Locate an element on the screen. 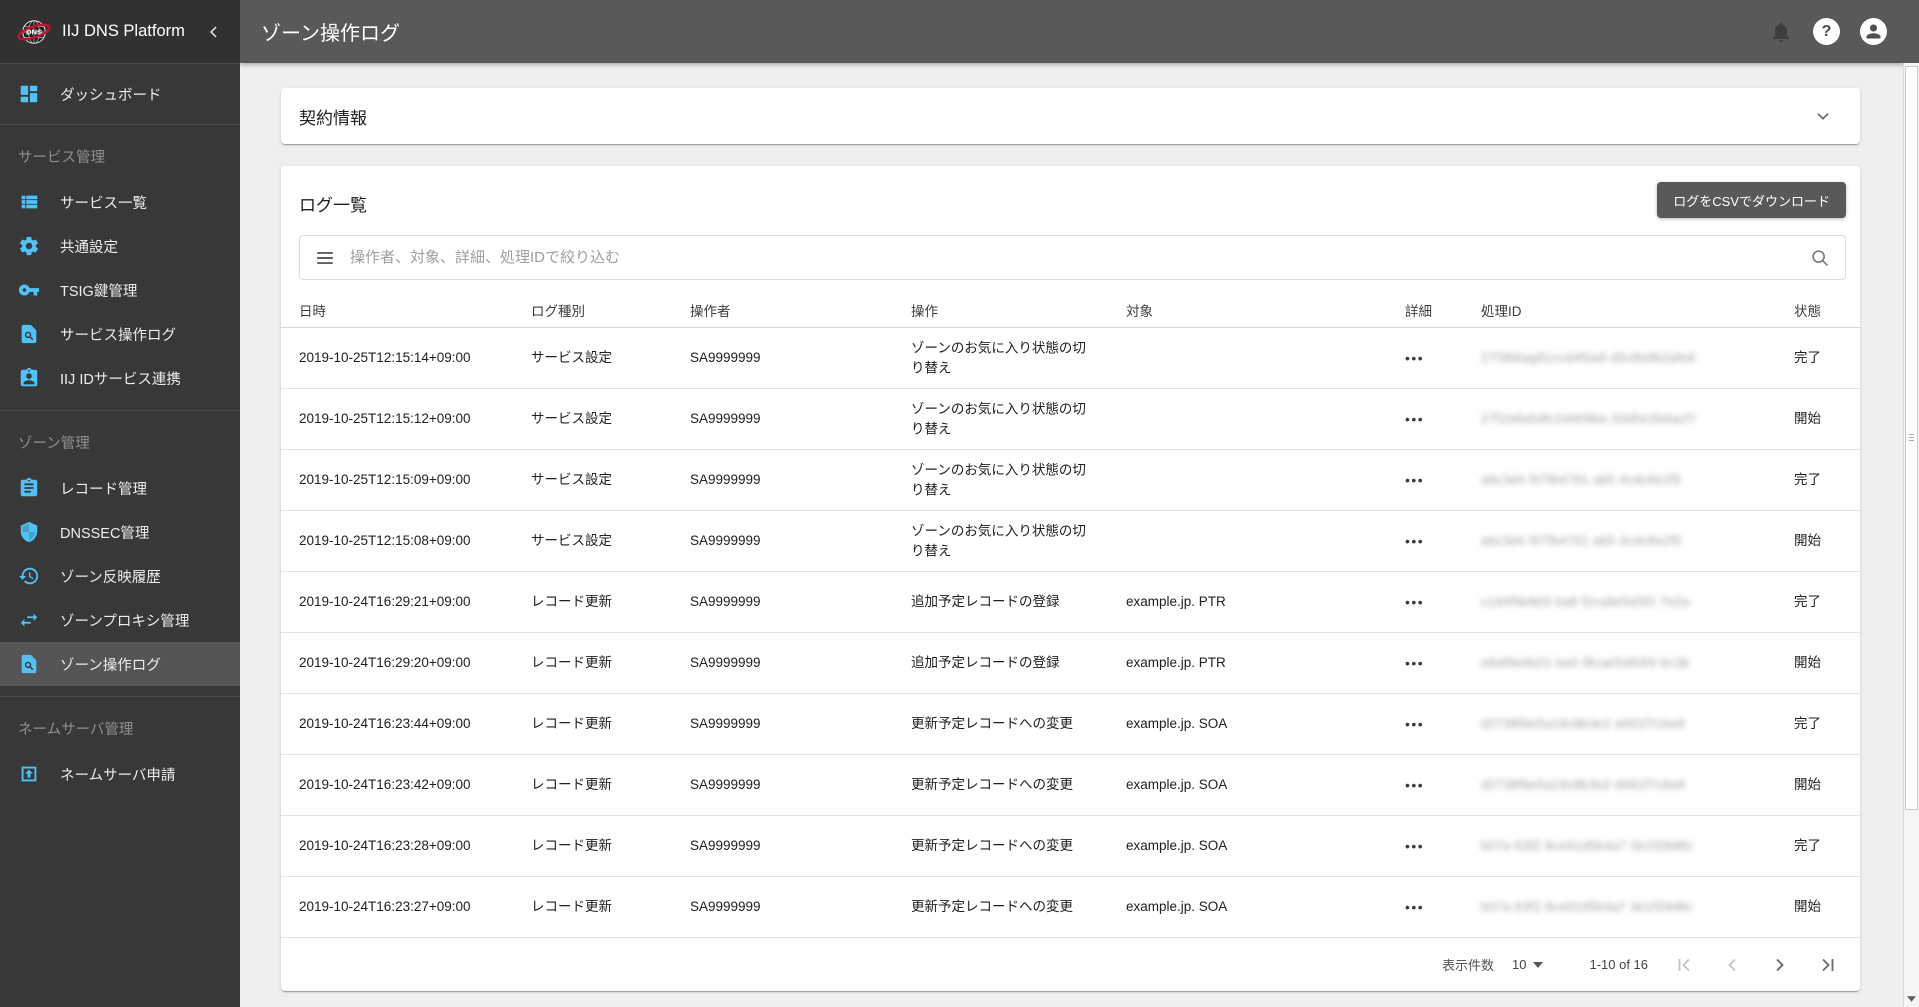 The height and width of the screenshot is (1007, 1919). sidebar-item: IIJ IDサービス連携 is located at coordinates (120, 378).